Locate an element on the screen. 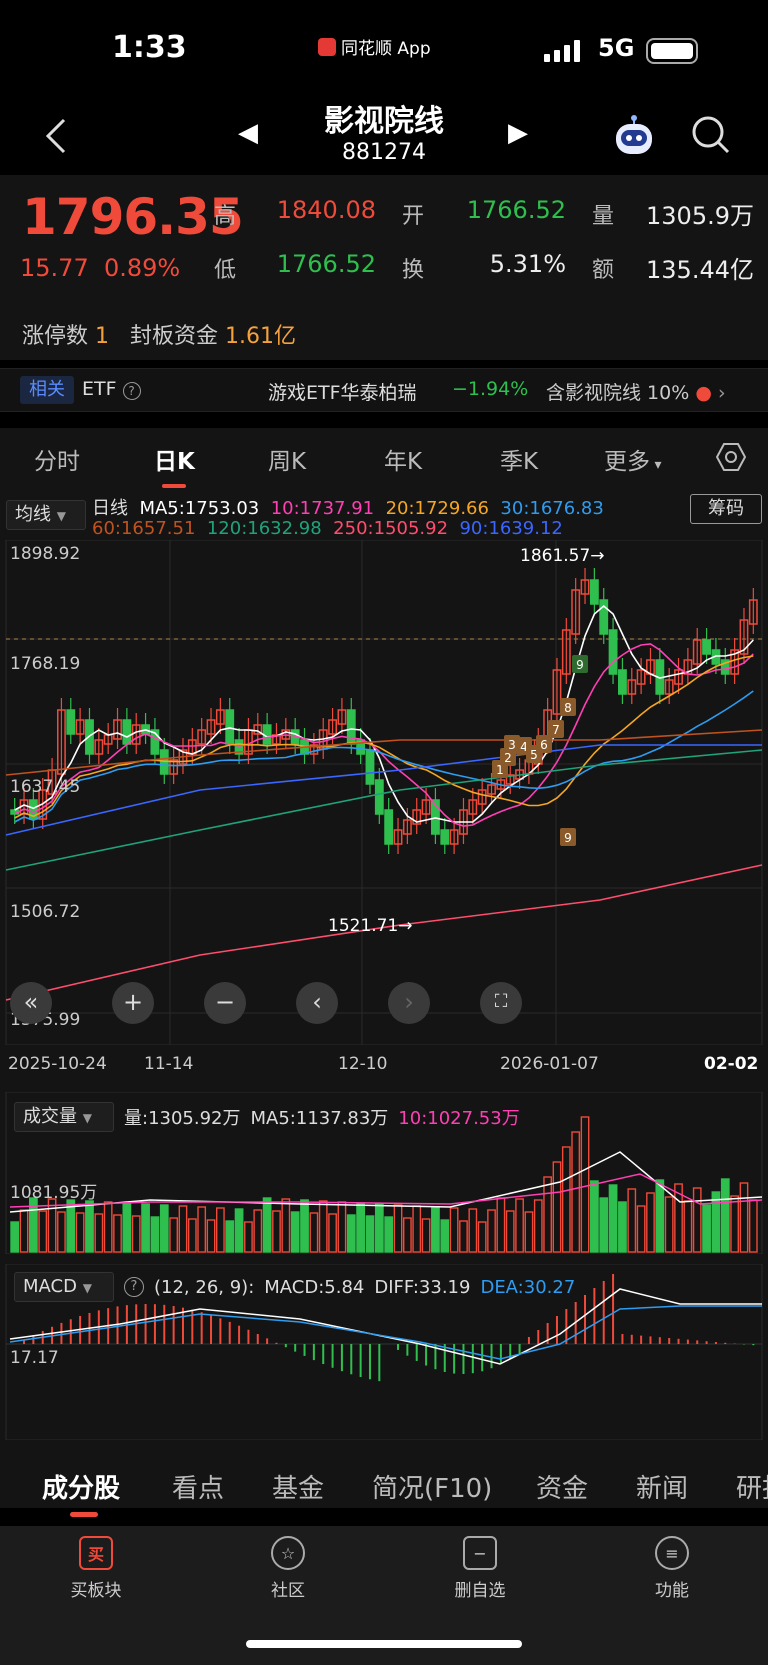 The height and width of the screenshot is (1665, 768). limit-up-row: 涨停数 1 封板资金 1.61亿 is located at coordinates (159, 334).